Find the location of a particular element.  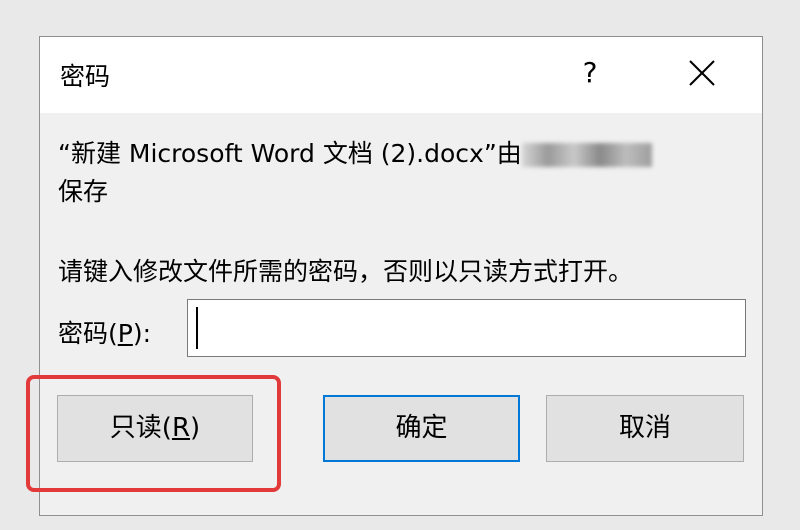

dialog-title: 密码 is located at coordinates (85, 76).